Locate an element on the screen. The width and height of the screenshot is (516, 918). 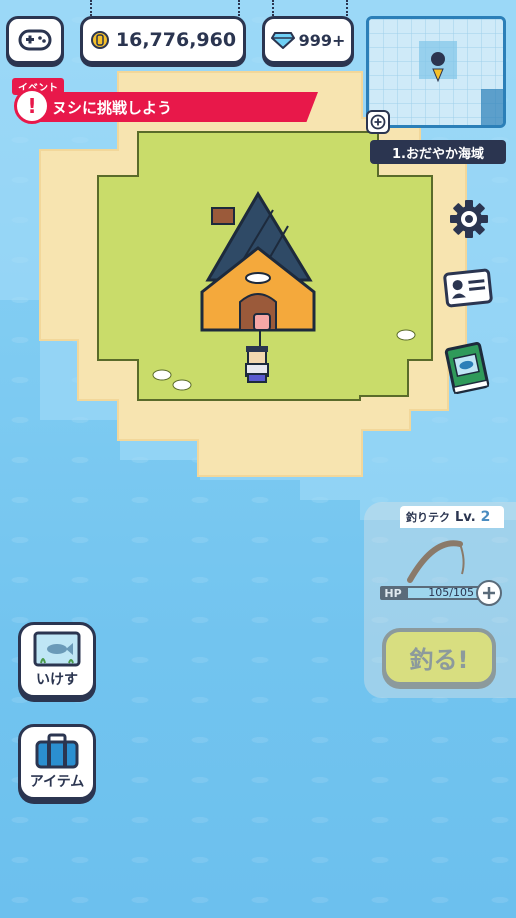
gear-icon is located at coordinates (469, 219).